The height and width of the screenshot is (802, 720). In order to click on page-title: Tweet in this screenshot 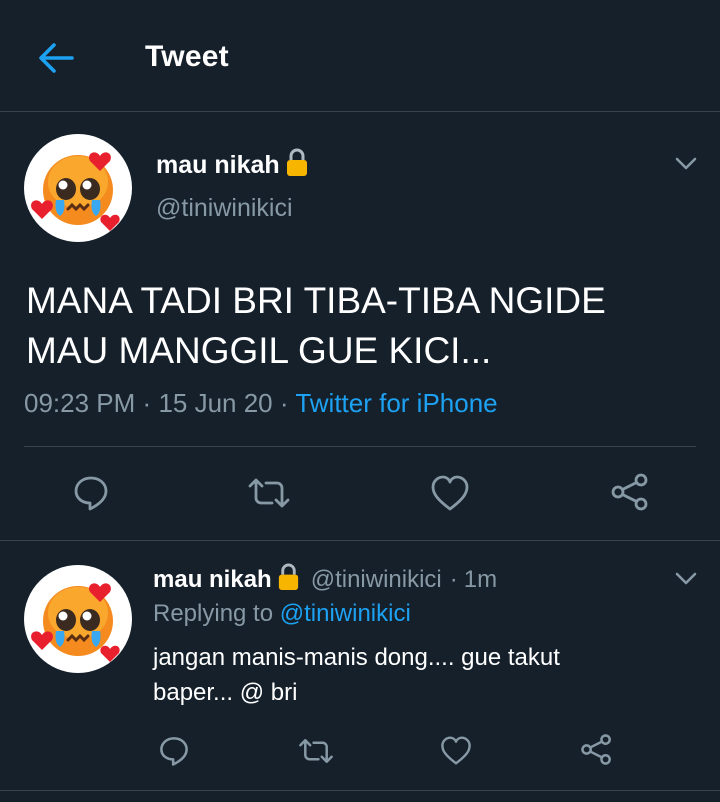, I will do `click(187, 56)`.